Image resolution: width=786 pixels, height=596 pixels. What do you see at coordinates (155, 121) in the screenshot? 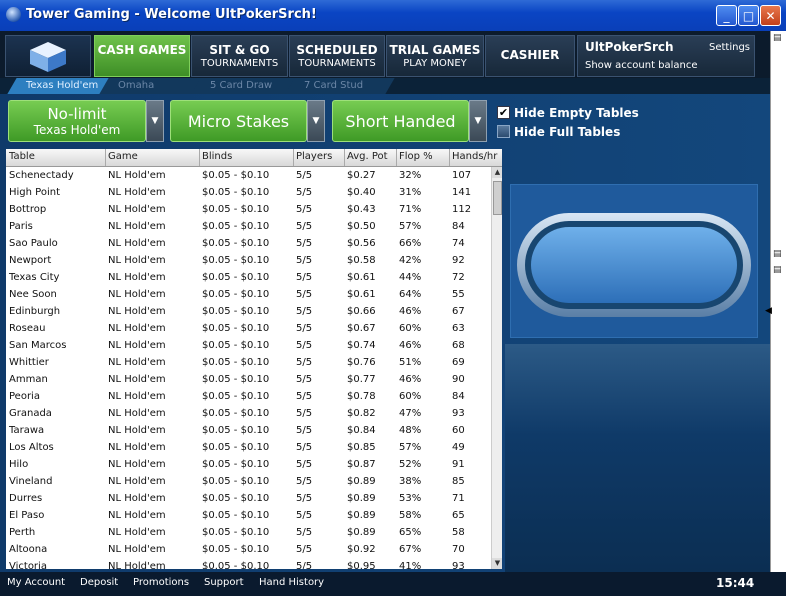
I see `limit-dropdown-arrow-icon: ▼` at bounding box center [155, 121].